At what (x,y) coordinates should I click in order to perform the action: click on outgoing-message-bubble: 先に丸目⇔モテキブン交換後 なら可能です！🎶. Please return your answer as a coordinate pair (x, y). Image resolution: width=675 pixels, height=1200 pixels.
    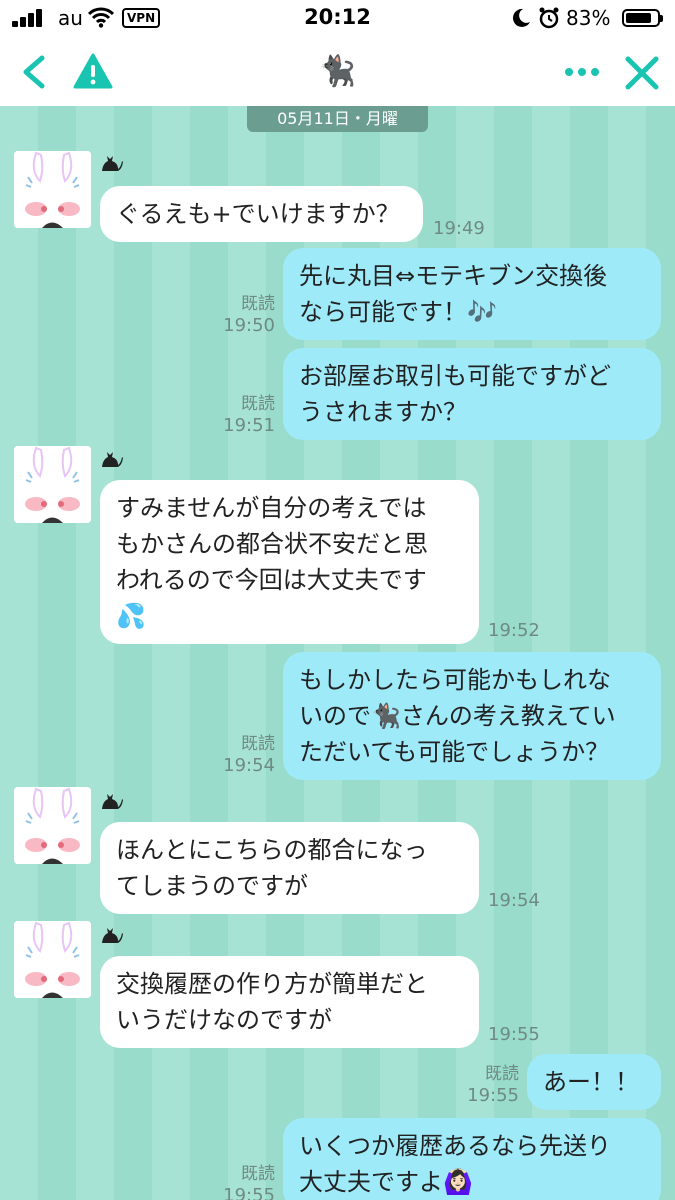
    Looking at the image, I should click on (472, 294).